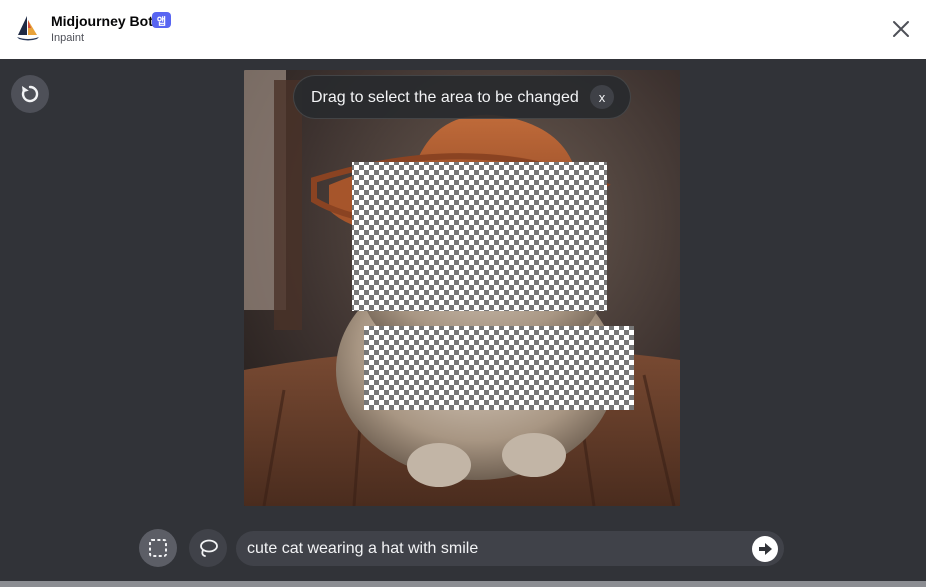  I want to click on reset-button, so click(30, 94).